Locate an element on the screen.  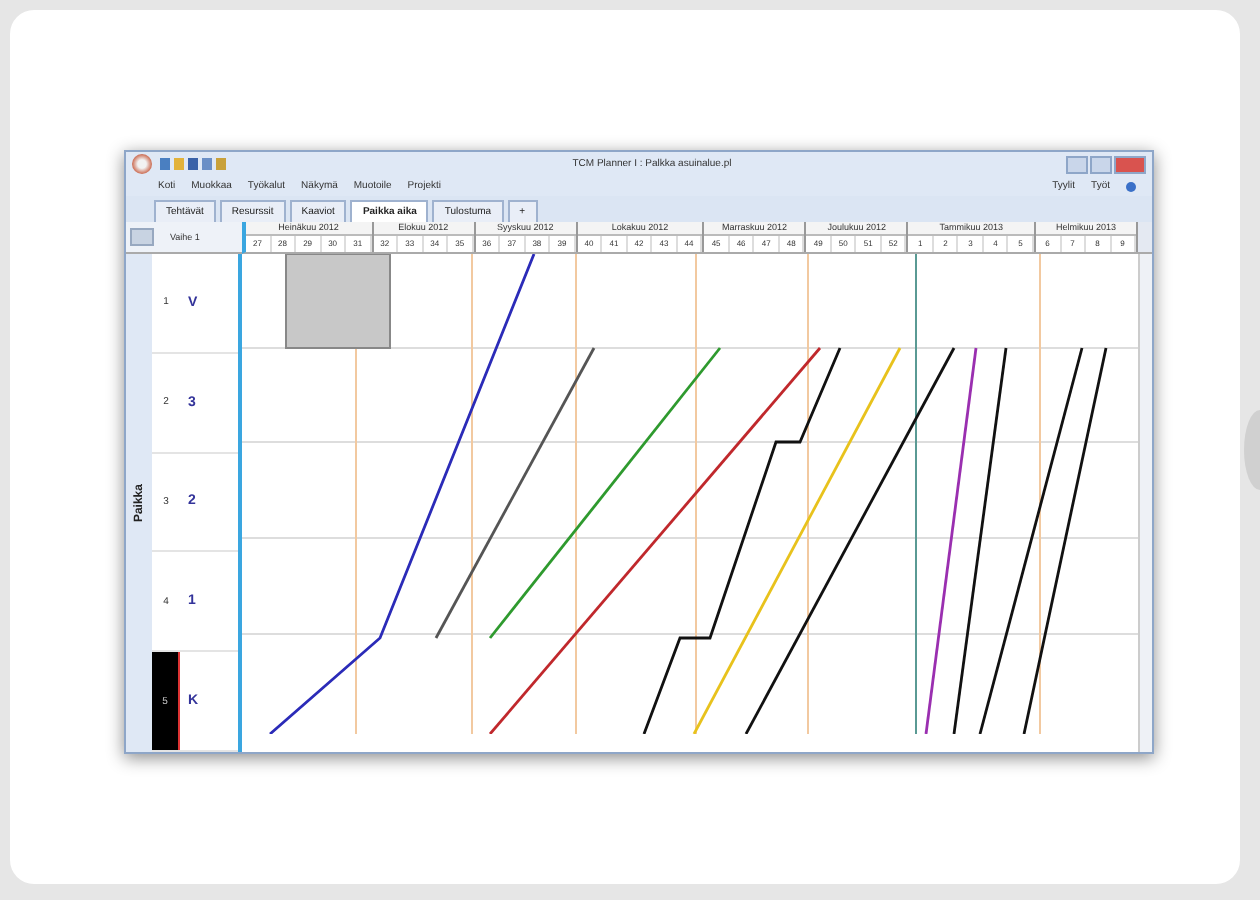
corner-button is located at coordinates (142, 237).